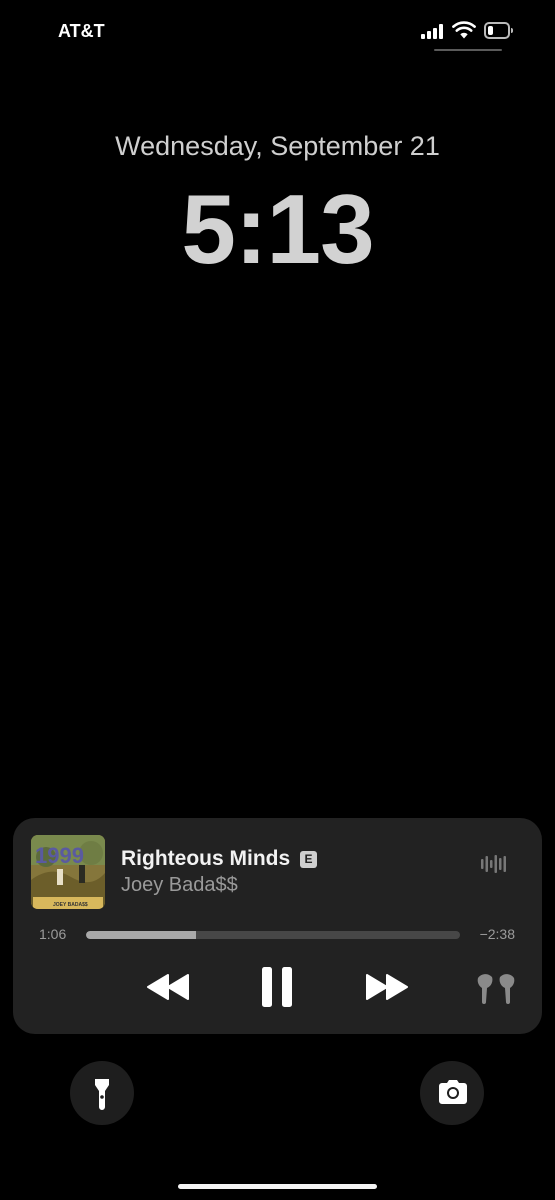 Image resolution: width=555 pixels, height=1200 pixels. What do you see at coordinates (59, 855) in the screenshot?
I see `album-art-title: 1999` at bounding box center [59, 855].